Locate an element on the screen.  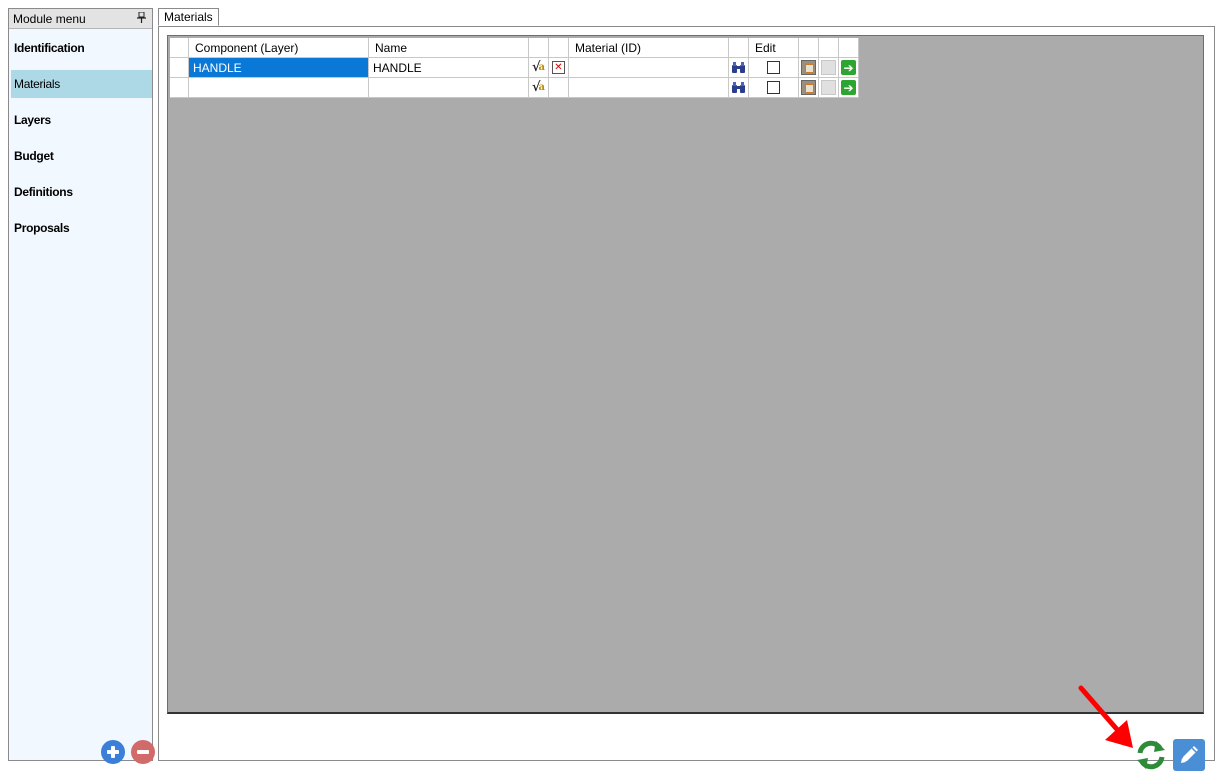
menu-item-label: Definitions is located at coordinates (43, 192).